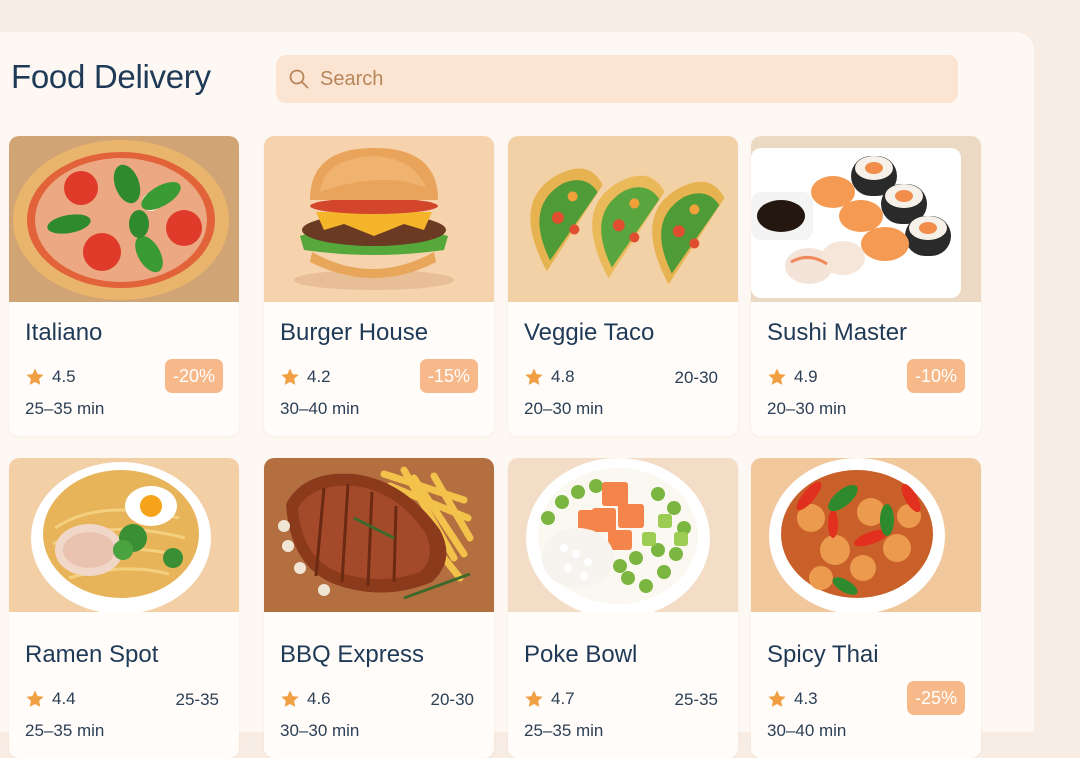 The height and width of the screenshot is (758, 1080). I want to click on rating-value: 4.3, so click(806, 698).